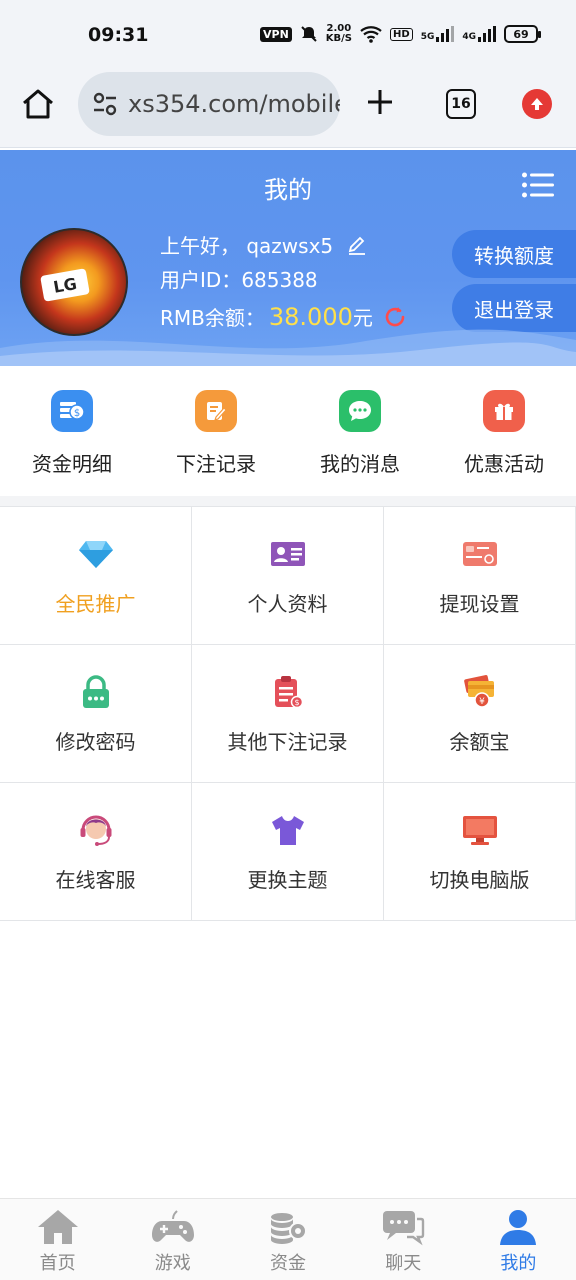 This screenshot has height=1280, width=576. What do you see at coordinates (479, 742) in the screenshot?
I see `grid-item-label: 余额宝` at bounding box center [479, 742].